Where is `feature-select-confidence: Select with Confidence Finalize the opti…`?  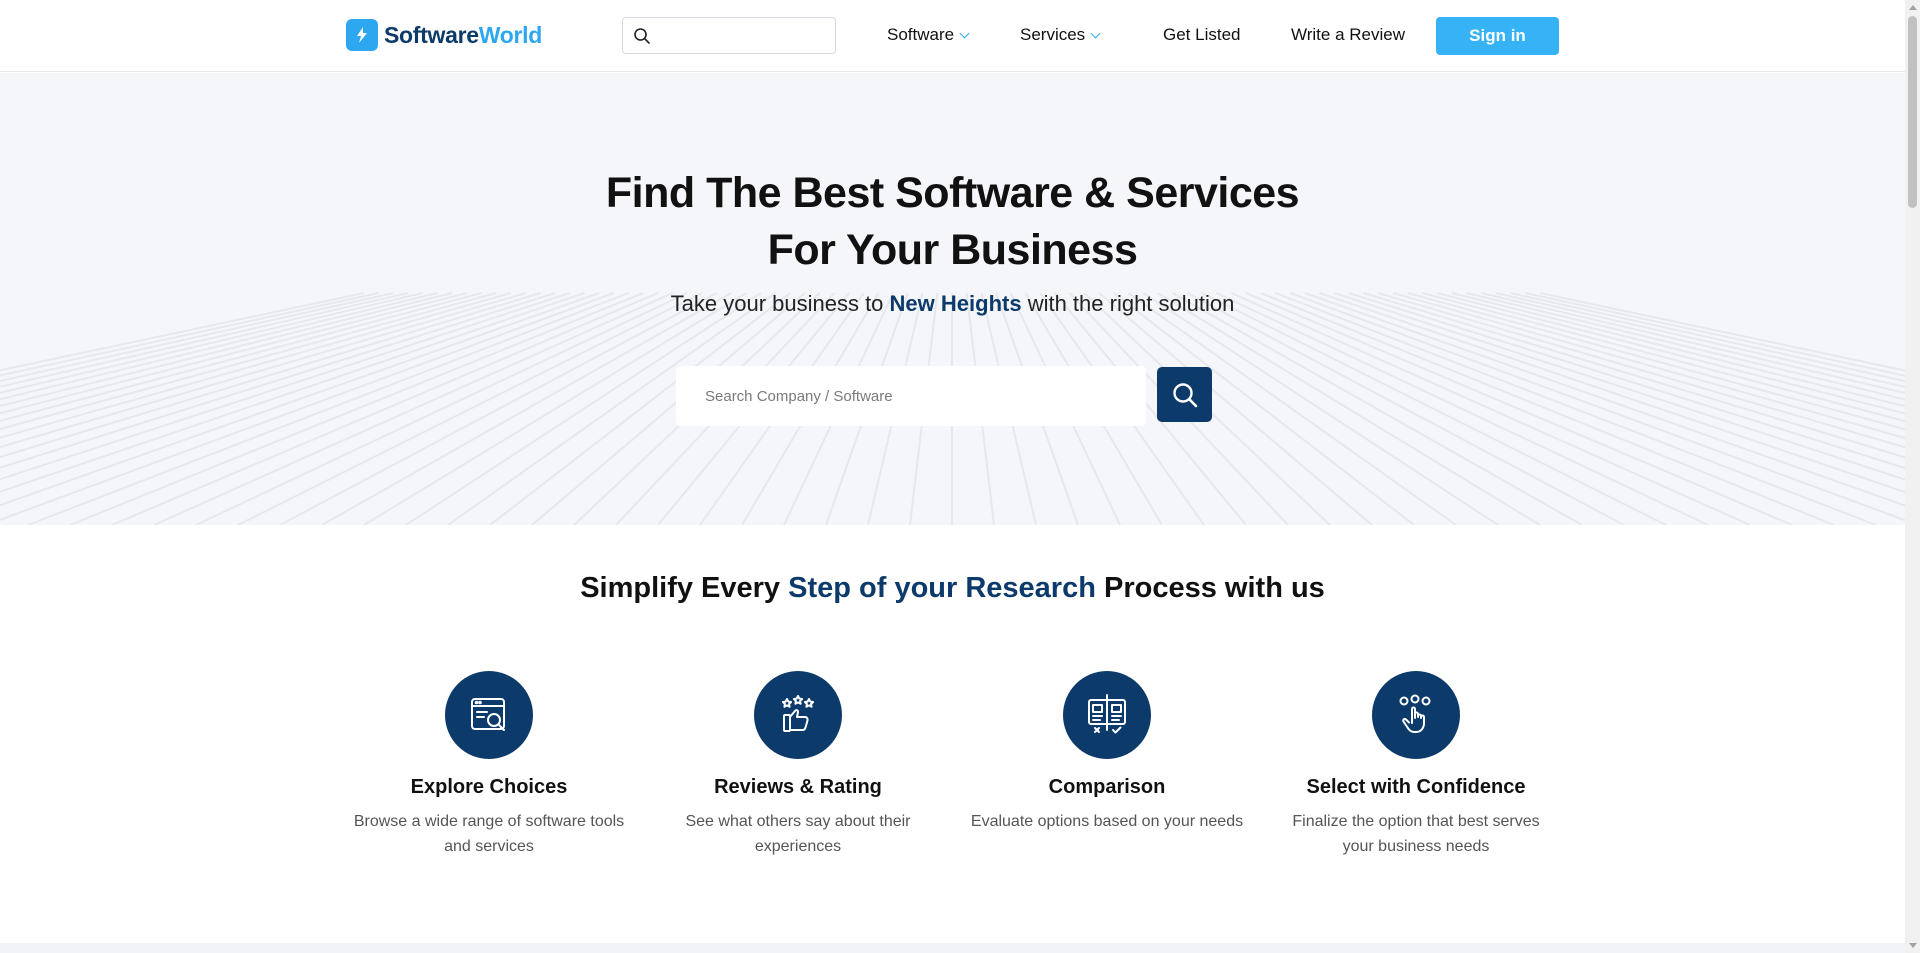 feature-select-confidence: Select with Confidence Finalize the opti… is located at coordinates (1416, 765).